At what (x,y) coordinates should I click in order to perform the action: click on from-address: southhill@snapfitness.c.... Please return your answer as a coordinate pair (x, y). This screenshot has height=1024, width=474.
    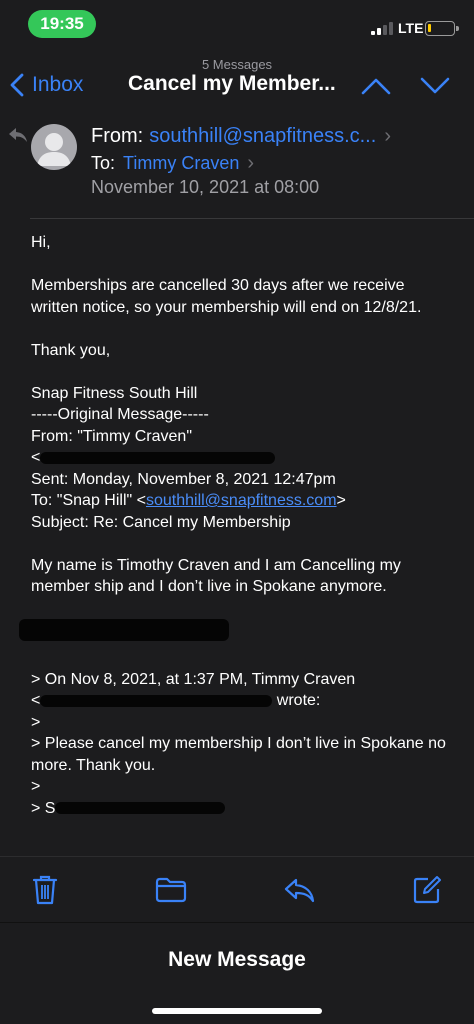
    Looking at the image, I should click on (262, 136).